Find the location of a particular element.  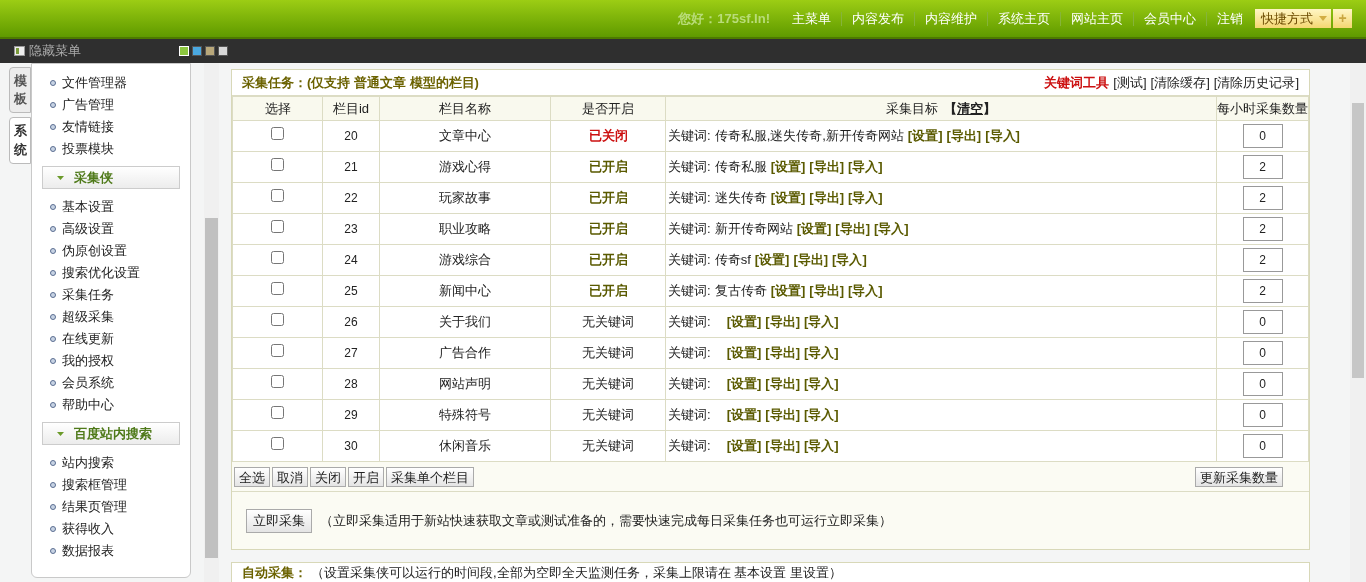

hide-menu-button: 隐藏菜单 is located at coordinates (47, 51).